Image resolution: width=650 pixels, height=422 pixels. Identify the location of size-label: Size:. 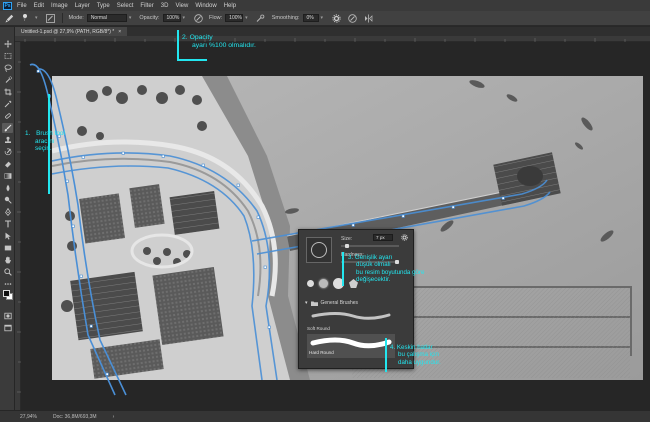
(347, 239).